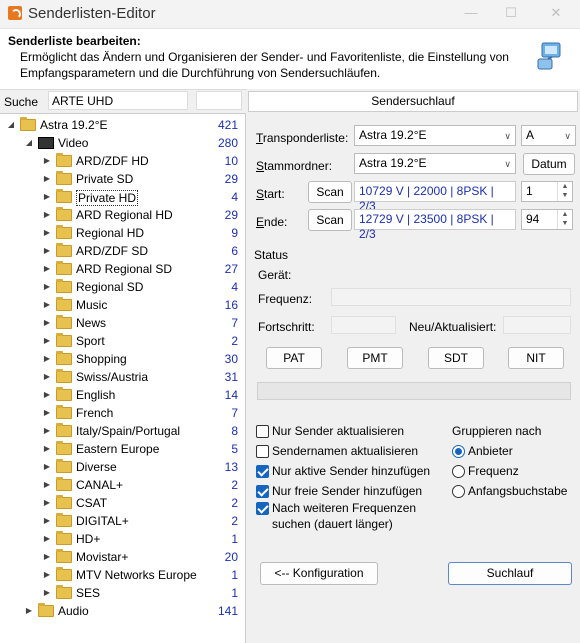 The image size is (580, 643). Describe the element at coordinates (435, 225) in the screenshot. I see `end-transponder-field: 12729 V | 23500 | 8PSK | 2/3` at that location.